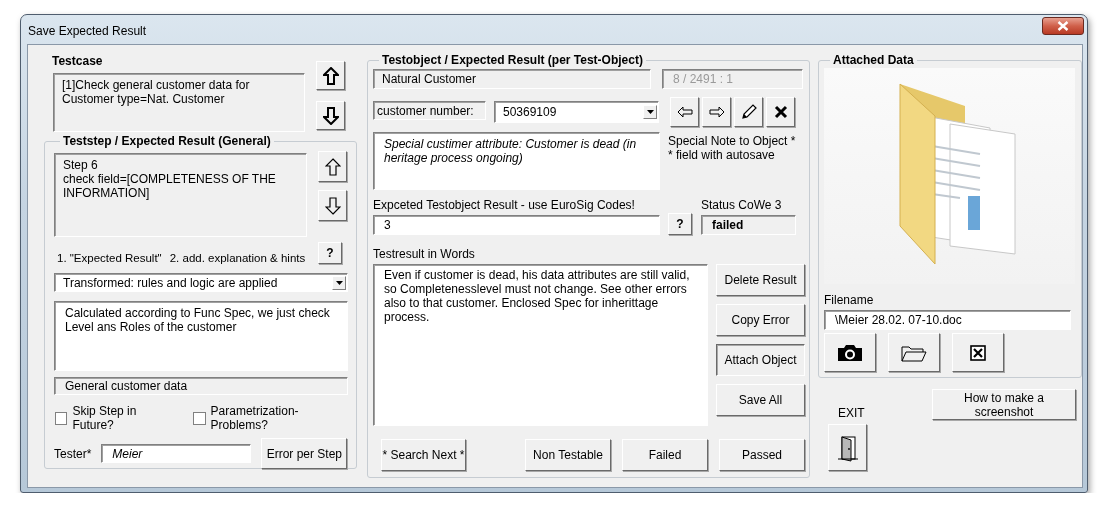 The image size is (1116, 511). What do you see at coordinates (180, 195) in the screenshot?
I see `teststep-field: Step 6 check field=[COMPLETENESS OF THE INFORMATION]` at bounding box center [180, 195].